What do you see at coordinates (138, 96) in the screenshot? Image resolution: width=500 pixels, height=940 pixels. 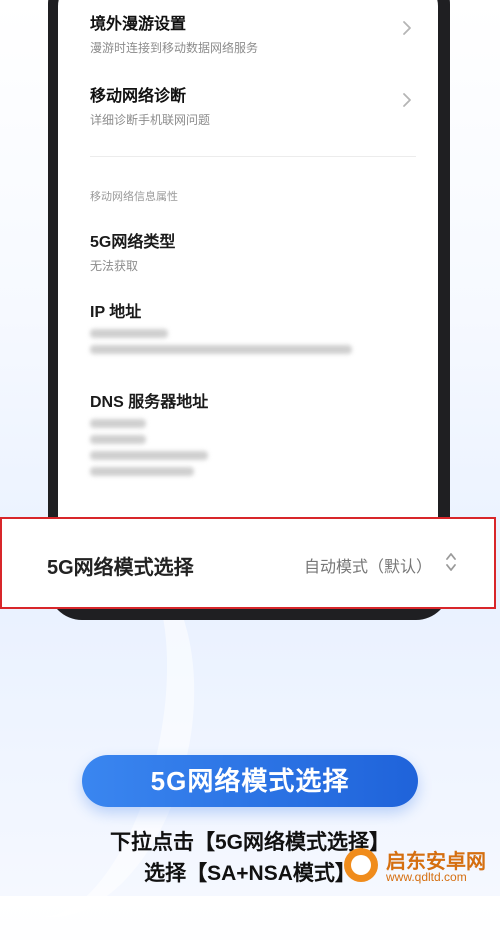 I see `network-diagnosis-title: 移动网络诊断` at bounding box center [138, 96].